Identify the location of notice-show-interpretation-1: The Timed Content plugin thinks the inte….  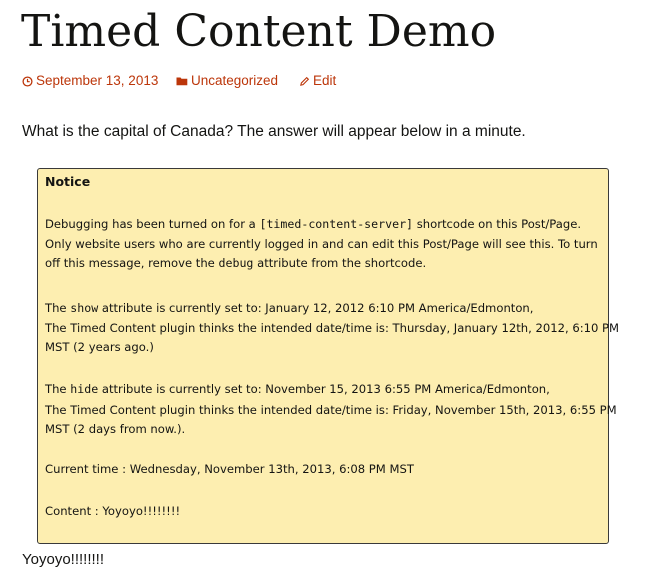
(332, 328).